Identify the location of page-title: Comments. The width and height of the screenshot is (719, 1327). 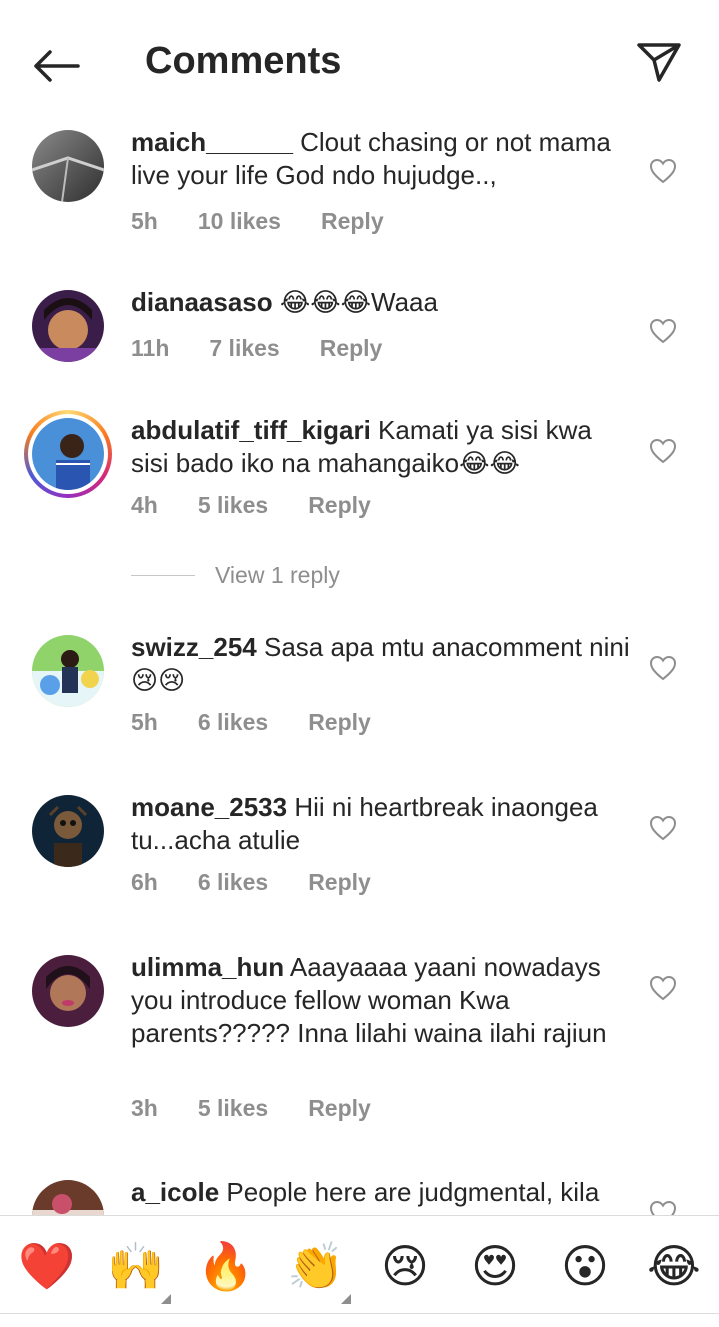
(243, 61).